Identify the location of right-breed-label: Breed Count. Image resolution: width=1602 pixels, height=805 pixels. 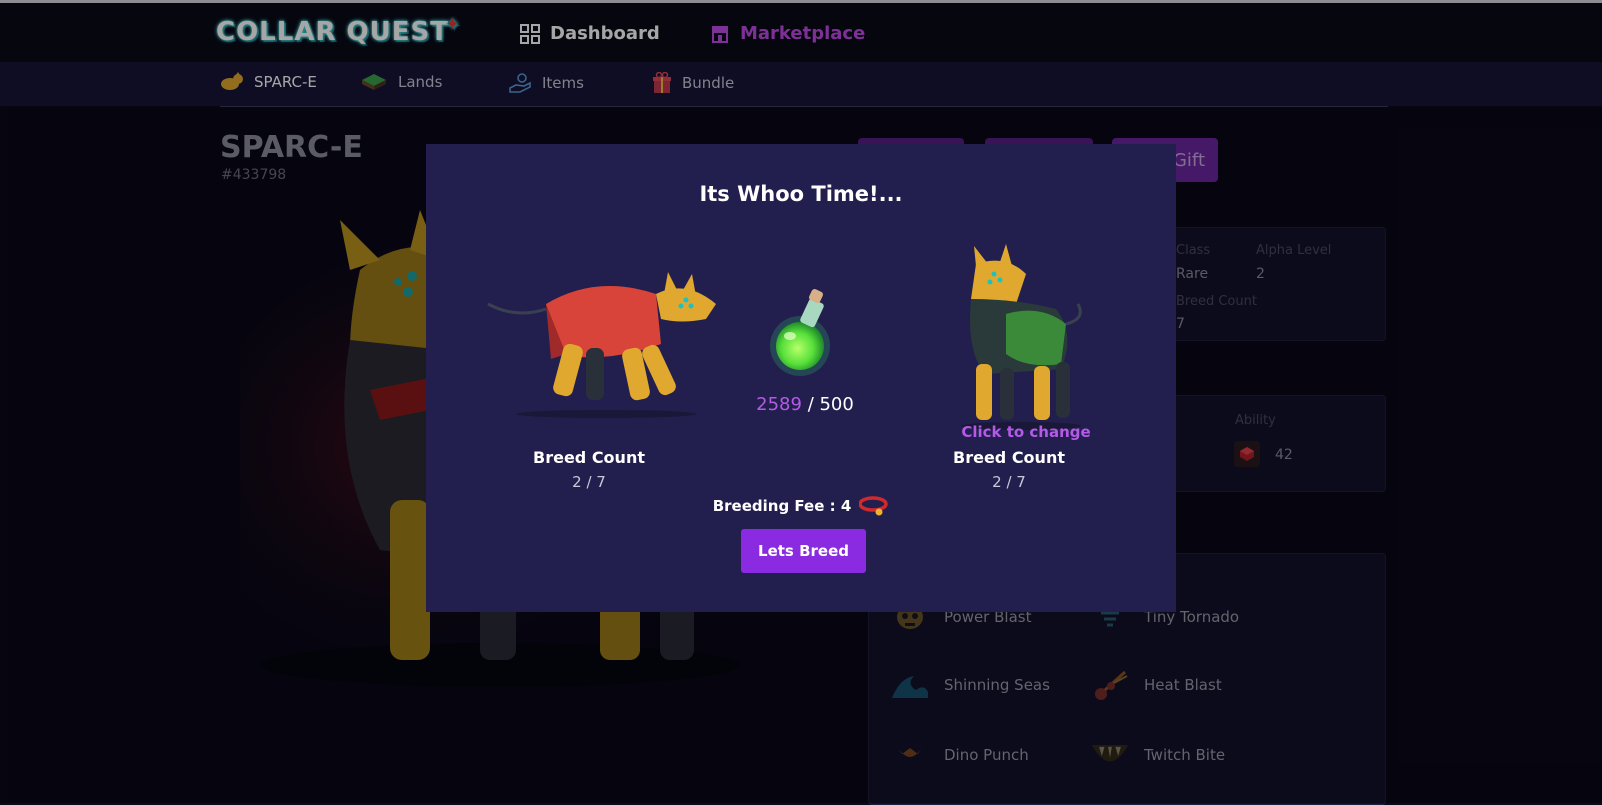
(1009, 457).